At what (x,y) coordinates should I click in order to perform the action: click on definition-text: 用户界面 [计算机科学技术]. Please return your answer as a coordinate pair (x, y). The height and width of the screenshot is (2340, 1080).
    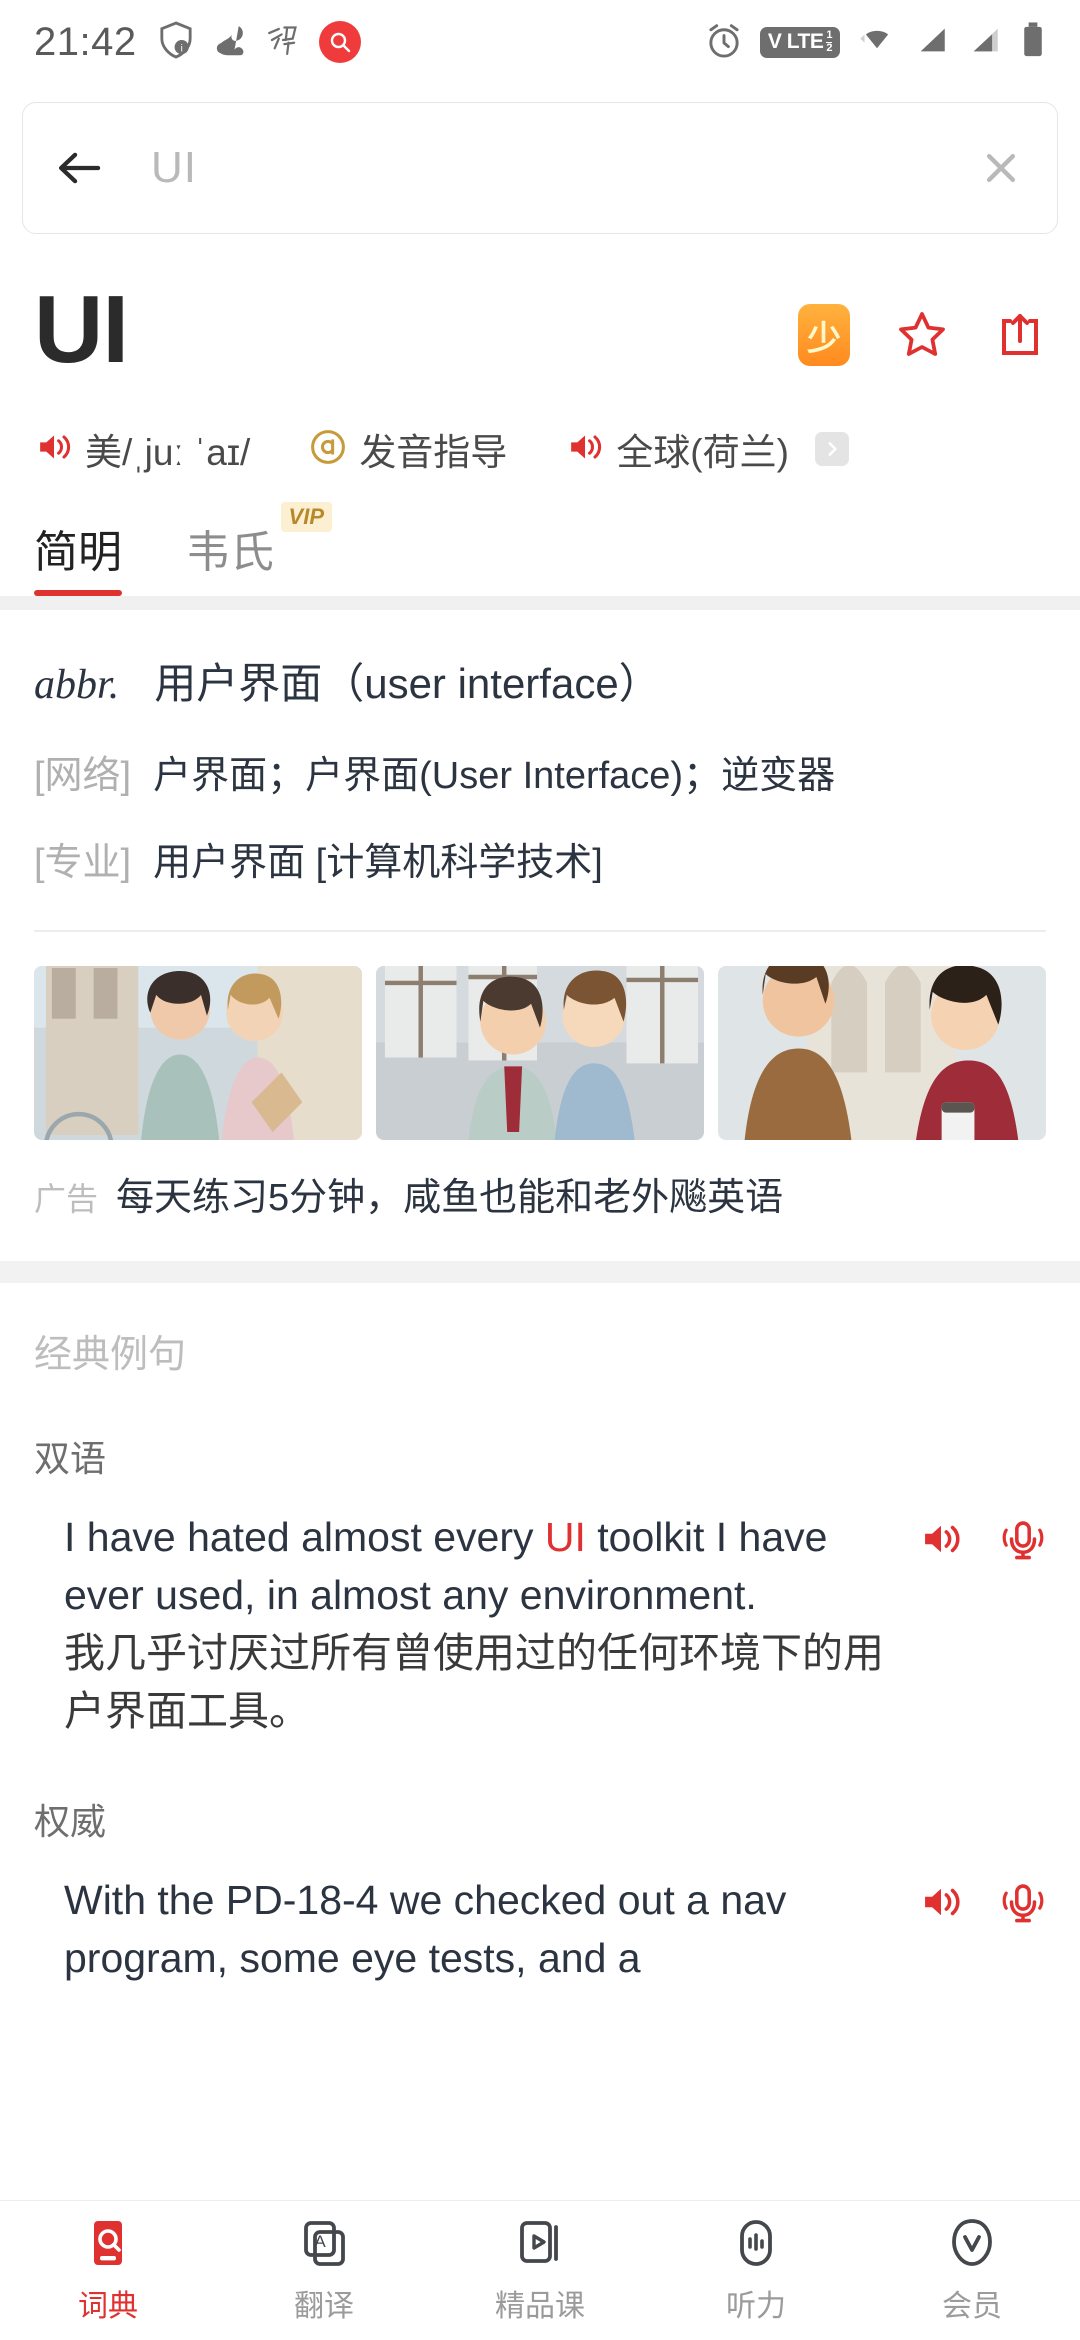
    Looking at the image, I should click on (378, 863).